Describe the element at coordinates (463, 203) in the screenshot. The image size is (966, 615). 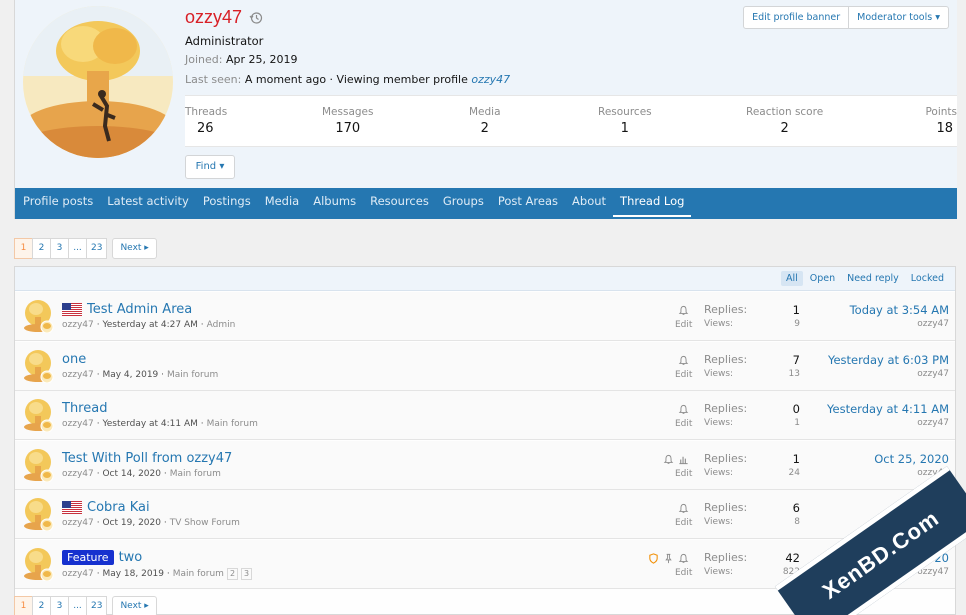
I see `tab-groups: Groups` at that location.